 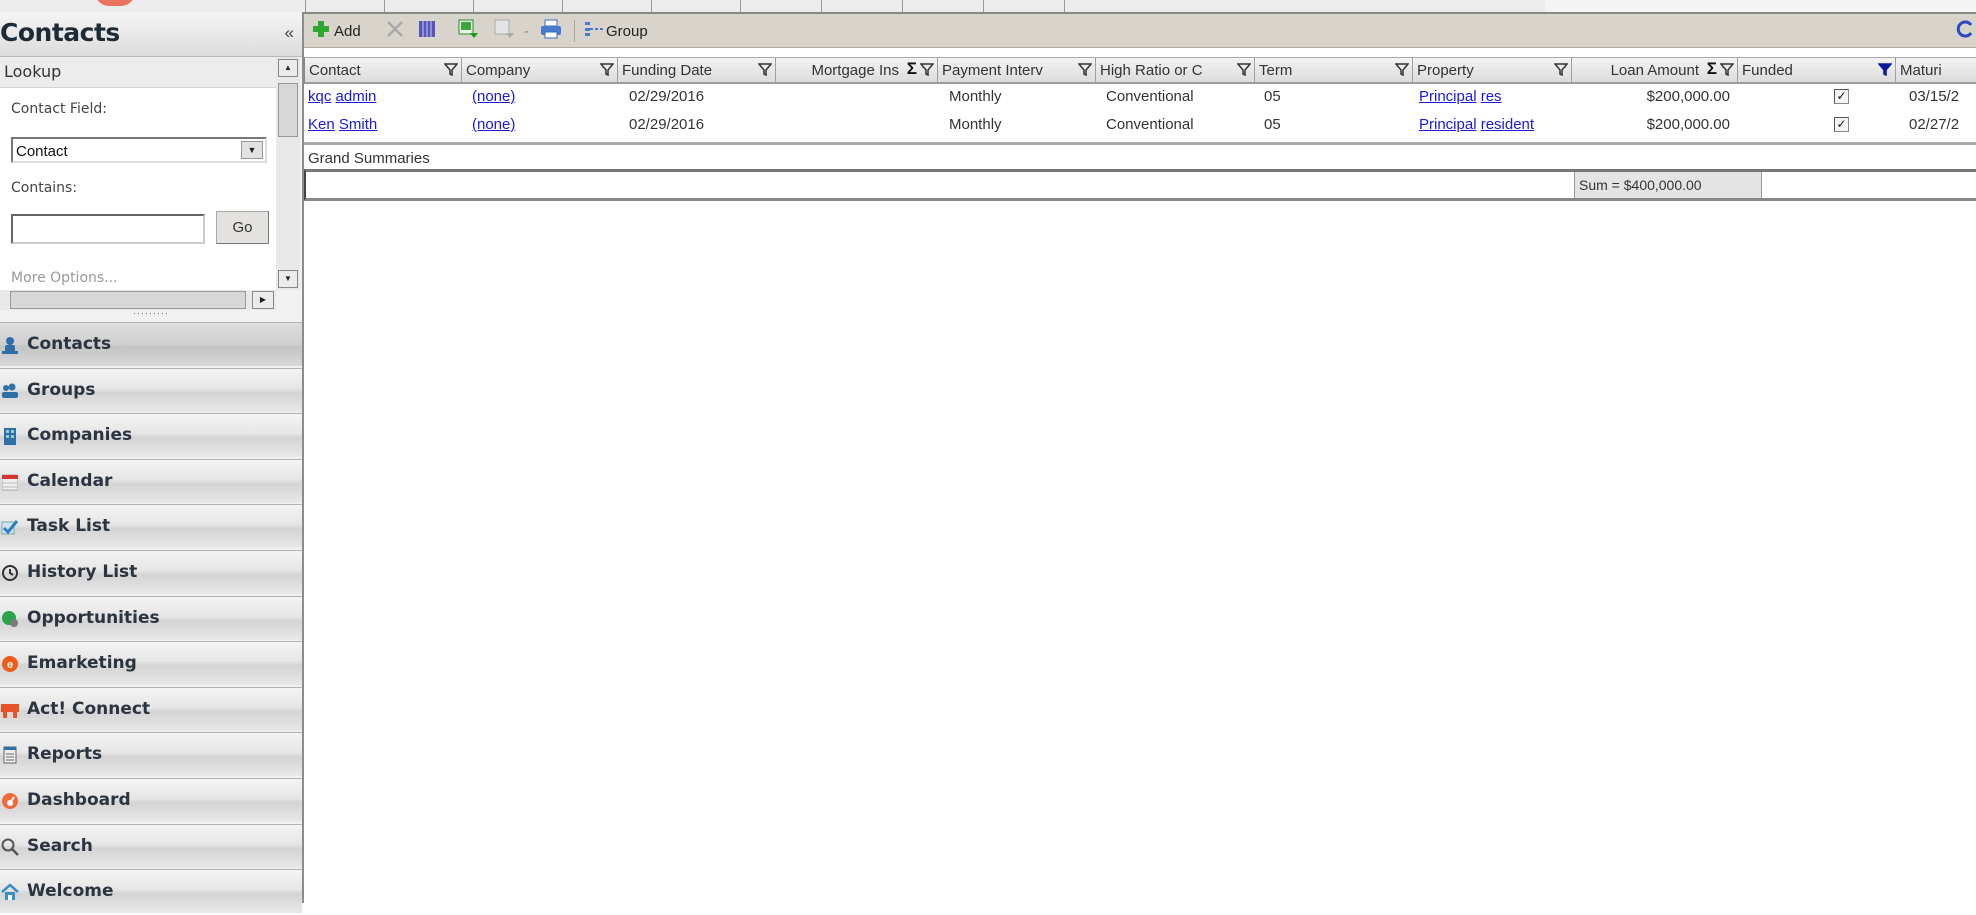 I want to click on sidebar-item-label: Groups, so click(x=61, y=389).